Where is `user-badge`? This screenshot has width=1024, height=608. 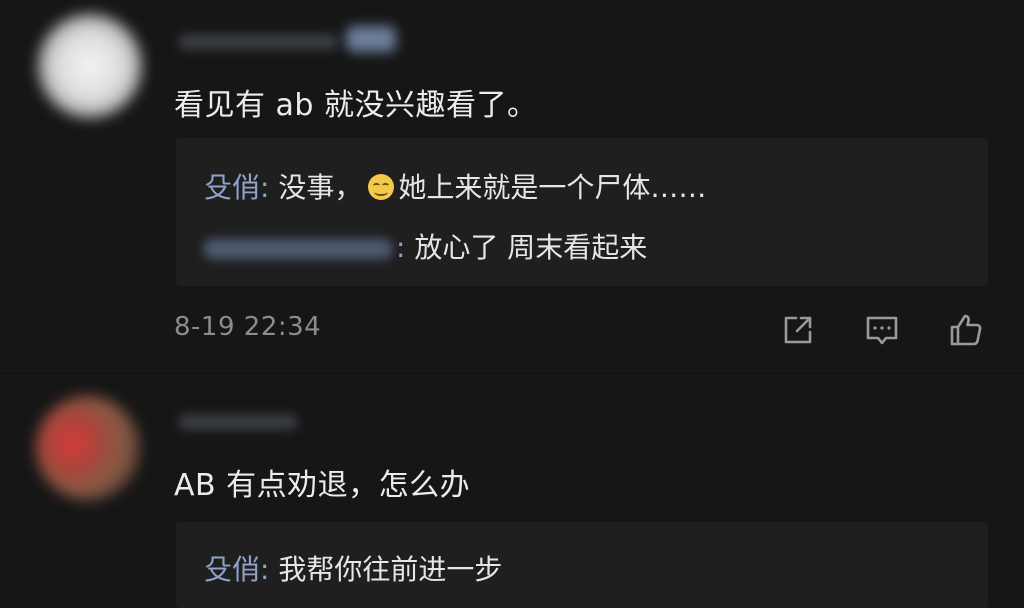 user-badge is located at coordinates (371, 39).